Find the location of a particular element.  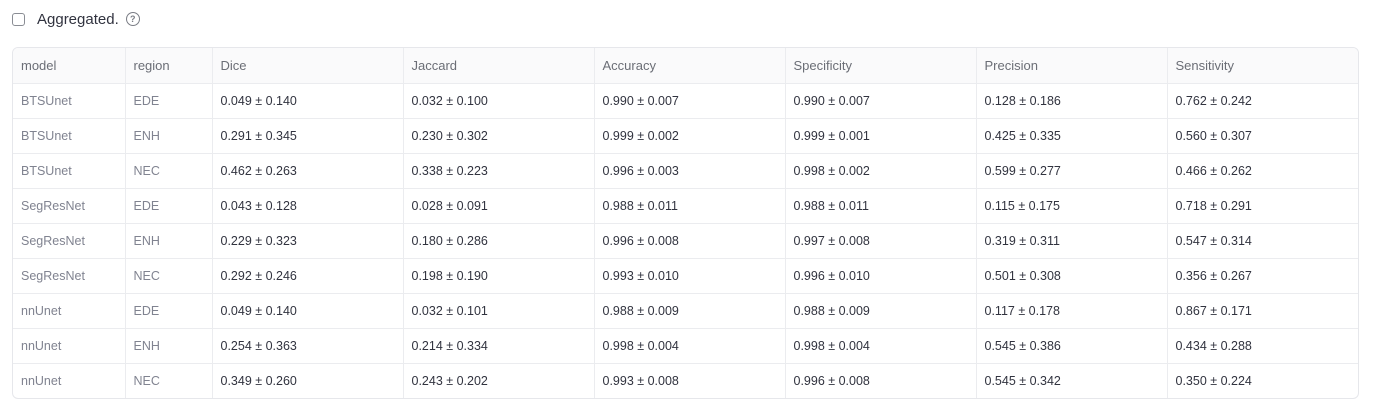

aggregated-control: Aggregated. ? is located at coordinates (76, 19).